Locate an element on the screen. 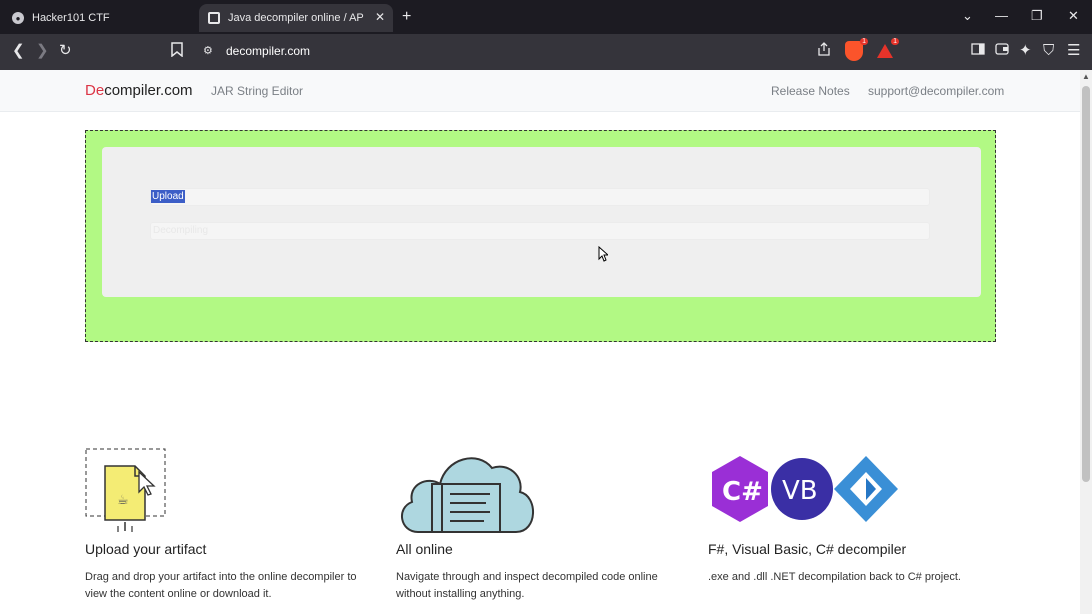 This screenshot has width=1092, height=614. browser-toolbar: ❮ ❯ ↻ ⚙ decompiler.com 1 1 ✦ ⛉ ☰ is located at coordinates (546, 52).